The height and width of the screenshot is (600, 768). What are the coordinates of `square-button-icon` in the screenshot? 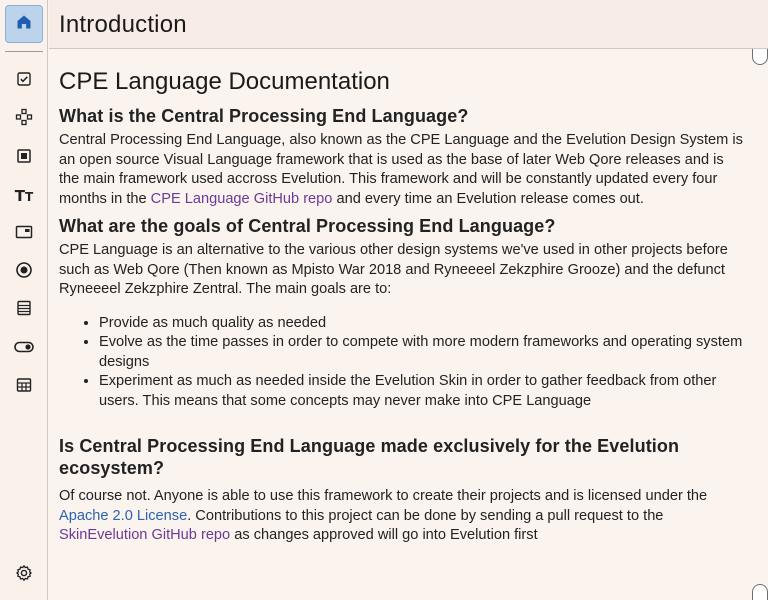 It's located at (24, 158).